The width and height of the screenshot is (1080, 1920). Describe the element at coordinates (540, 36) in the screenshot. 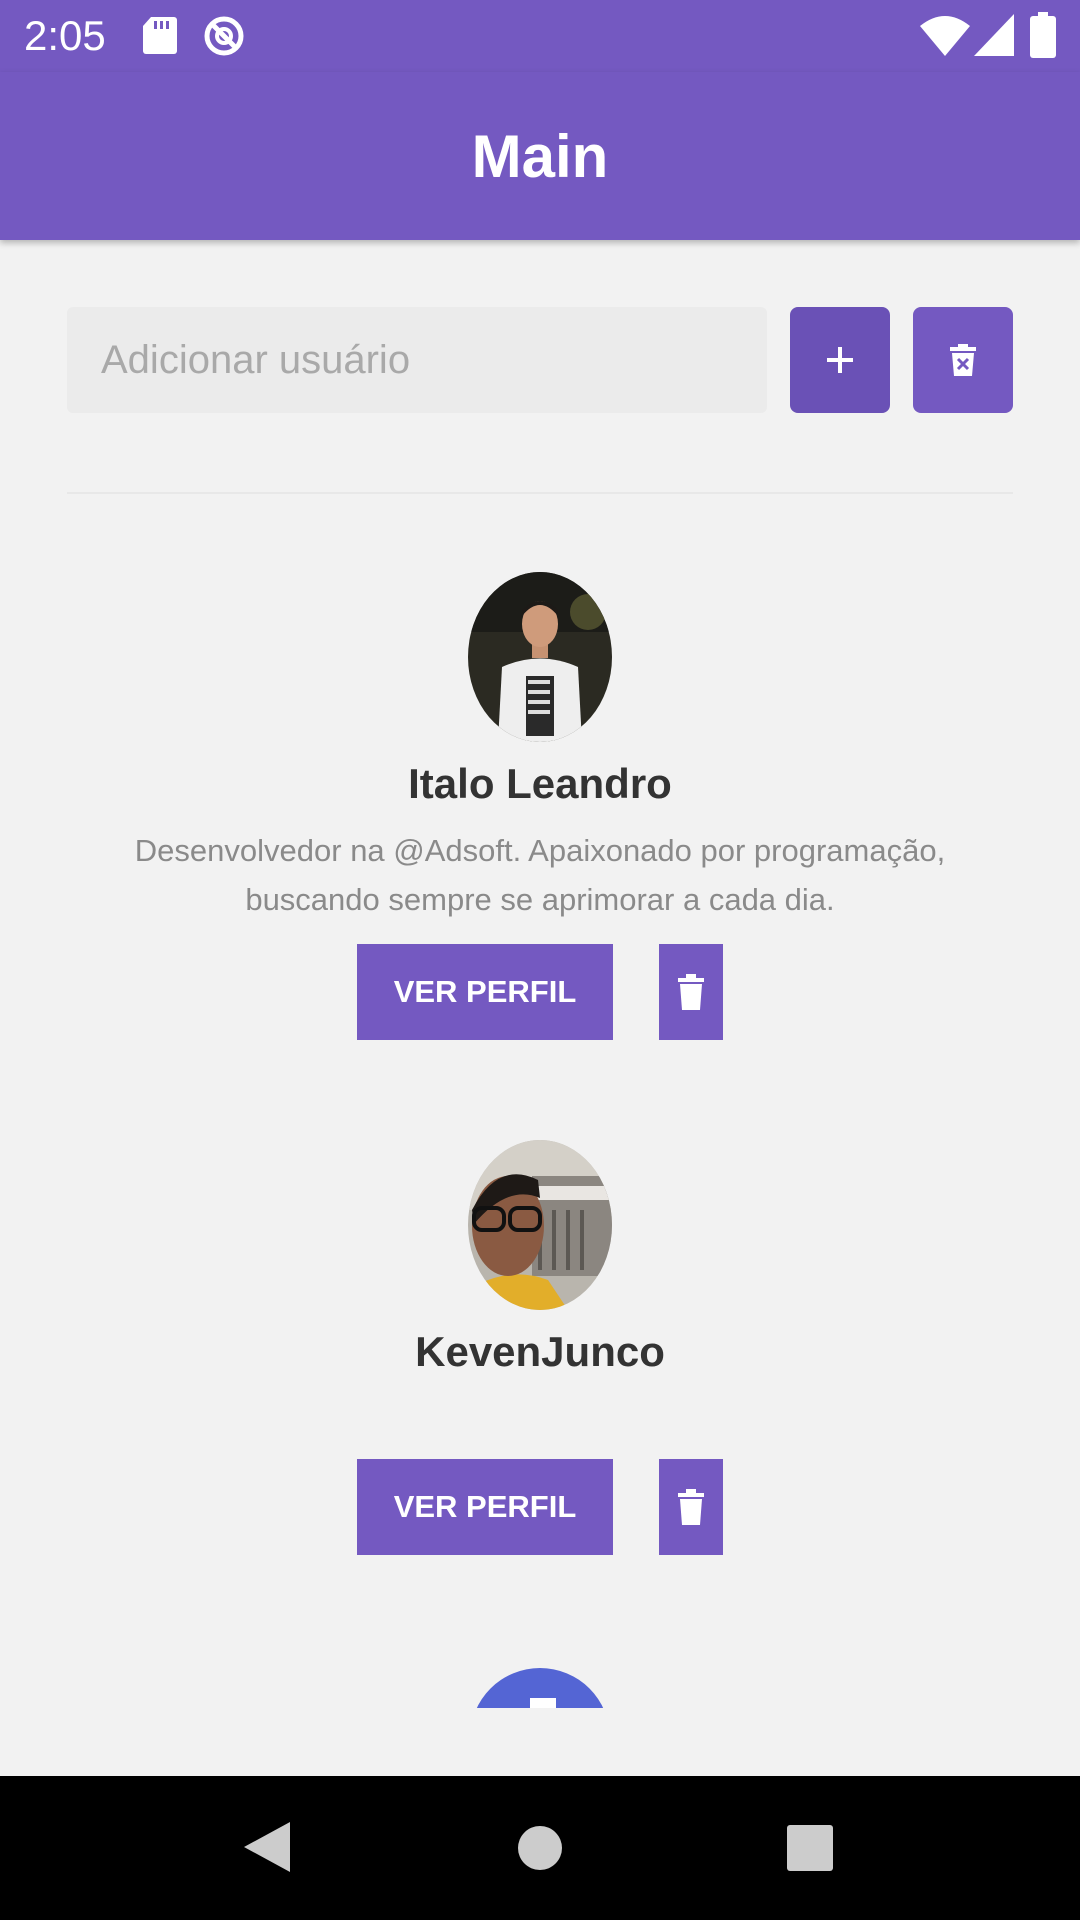

I see `status-bar: 2:05` at that location.